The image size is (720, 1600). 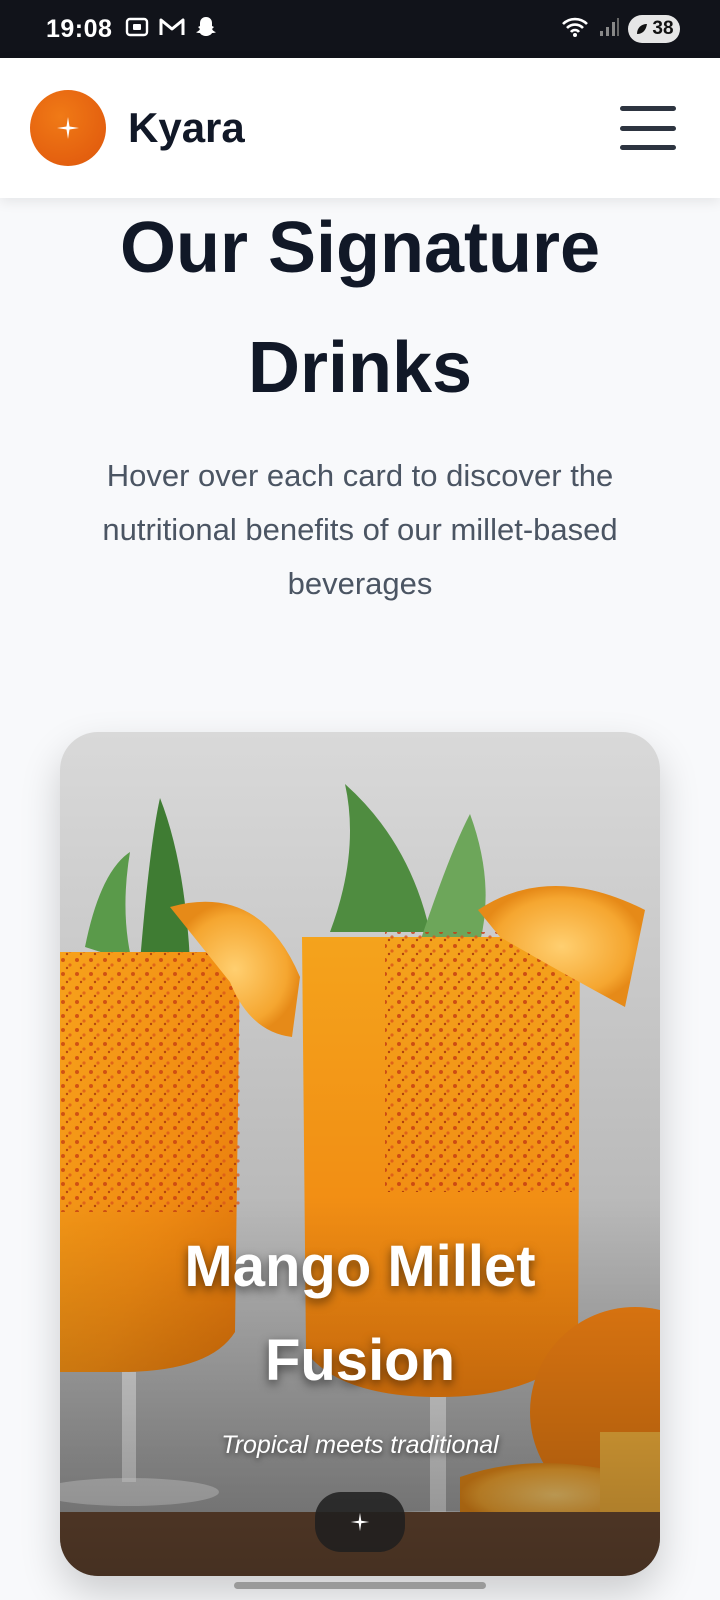 I want to click on page-subtitle-line1: Hover over each card to discover the, so click(x=360, y=475).